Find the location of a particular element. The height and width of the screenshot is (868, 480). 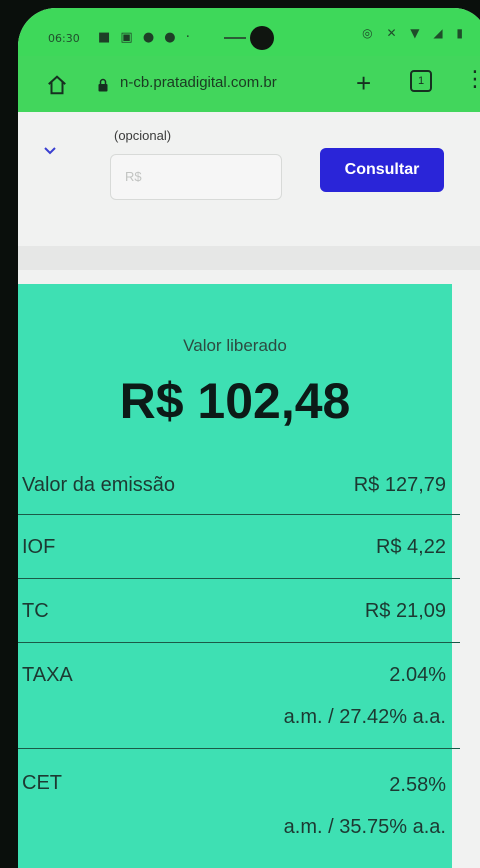

amount-input: R$ is located at coordinates (196, 177).